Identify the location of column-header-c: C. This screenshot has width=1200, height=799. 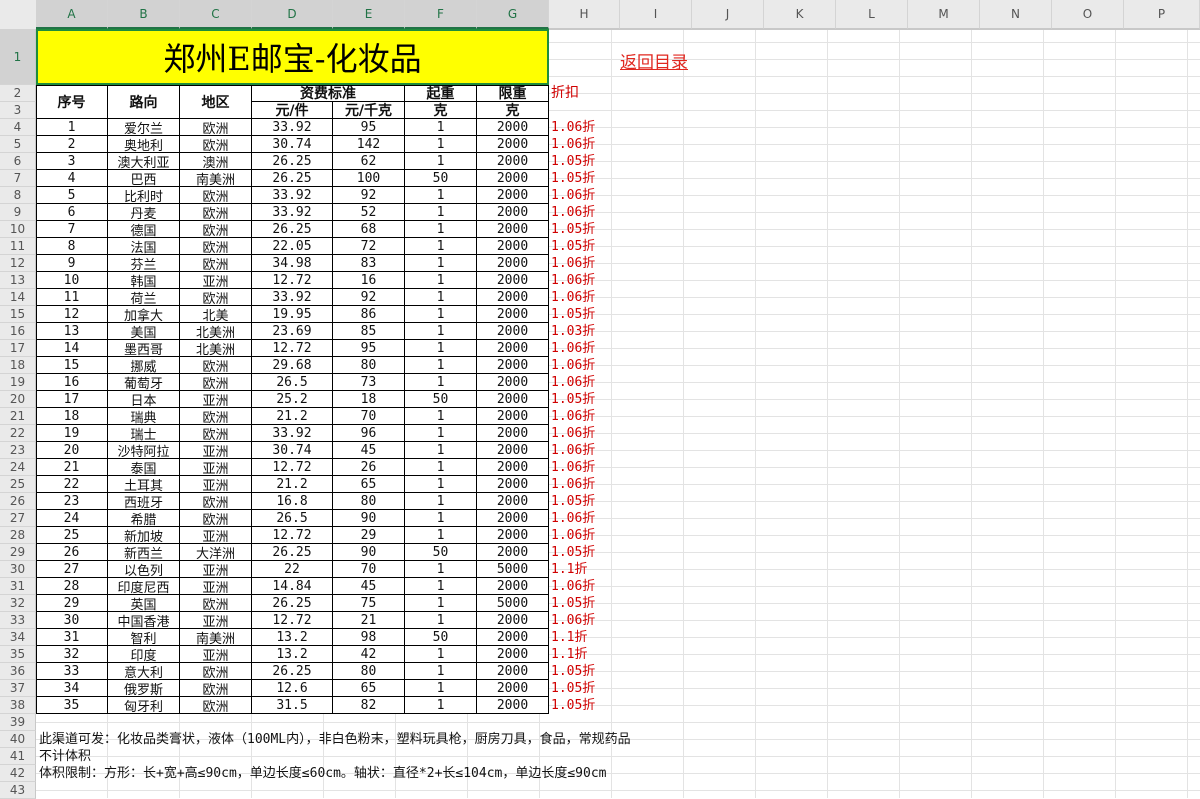
(216, 14).